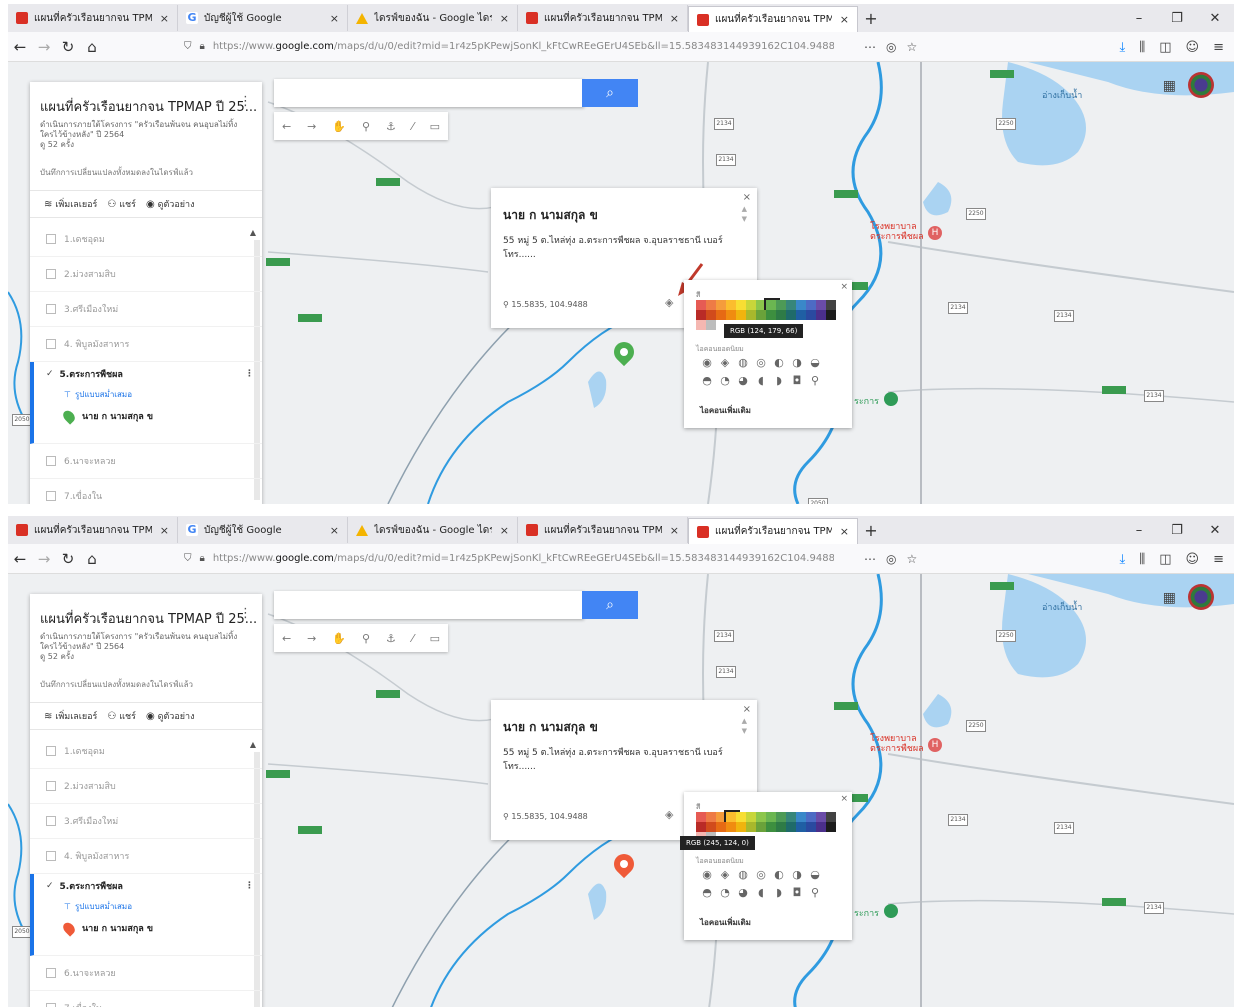 The image size is (1241, 1007). What do you see at coordinates (761, 381) in the screenshot?
I see `marker-style-icon: ◖` at bounding box center [761, 381].